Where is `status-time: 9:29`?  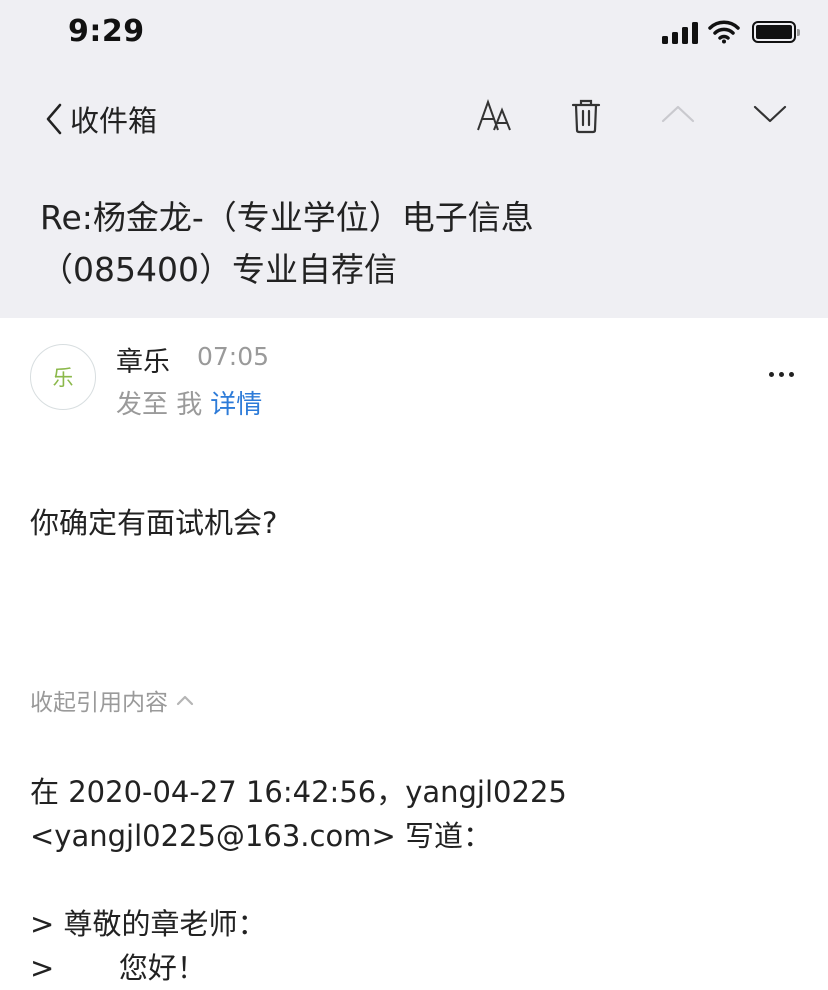 status-time: 9:29 is located at coordinates (106, 31).